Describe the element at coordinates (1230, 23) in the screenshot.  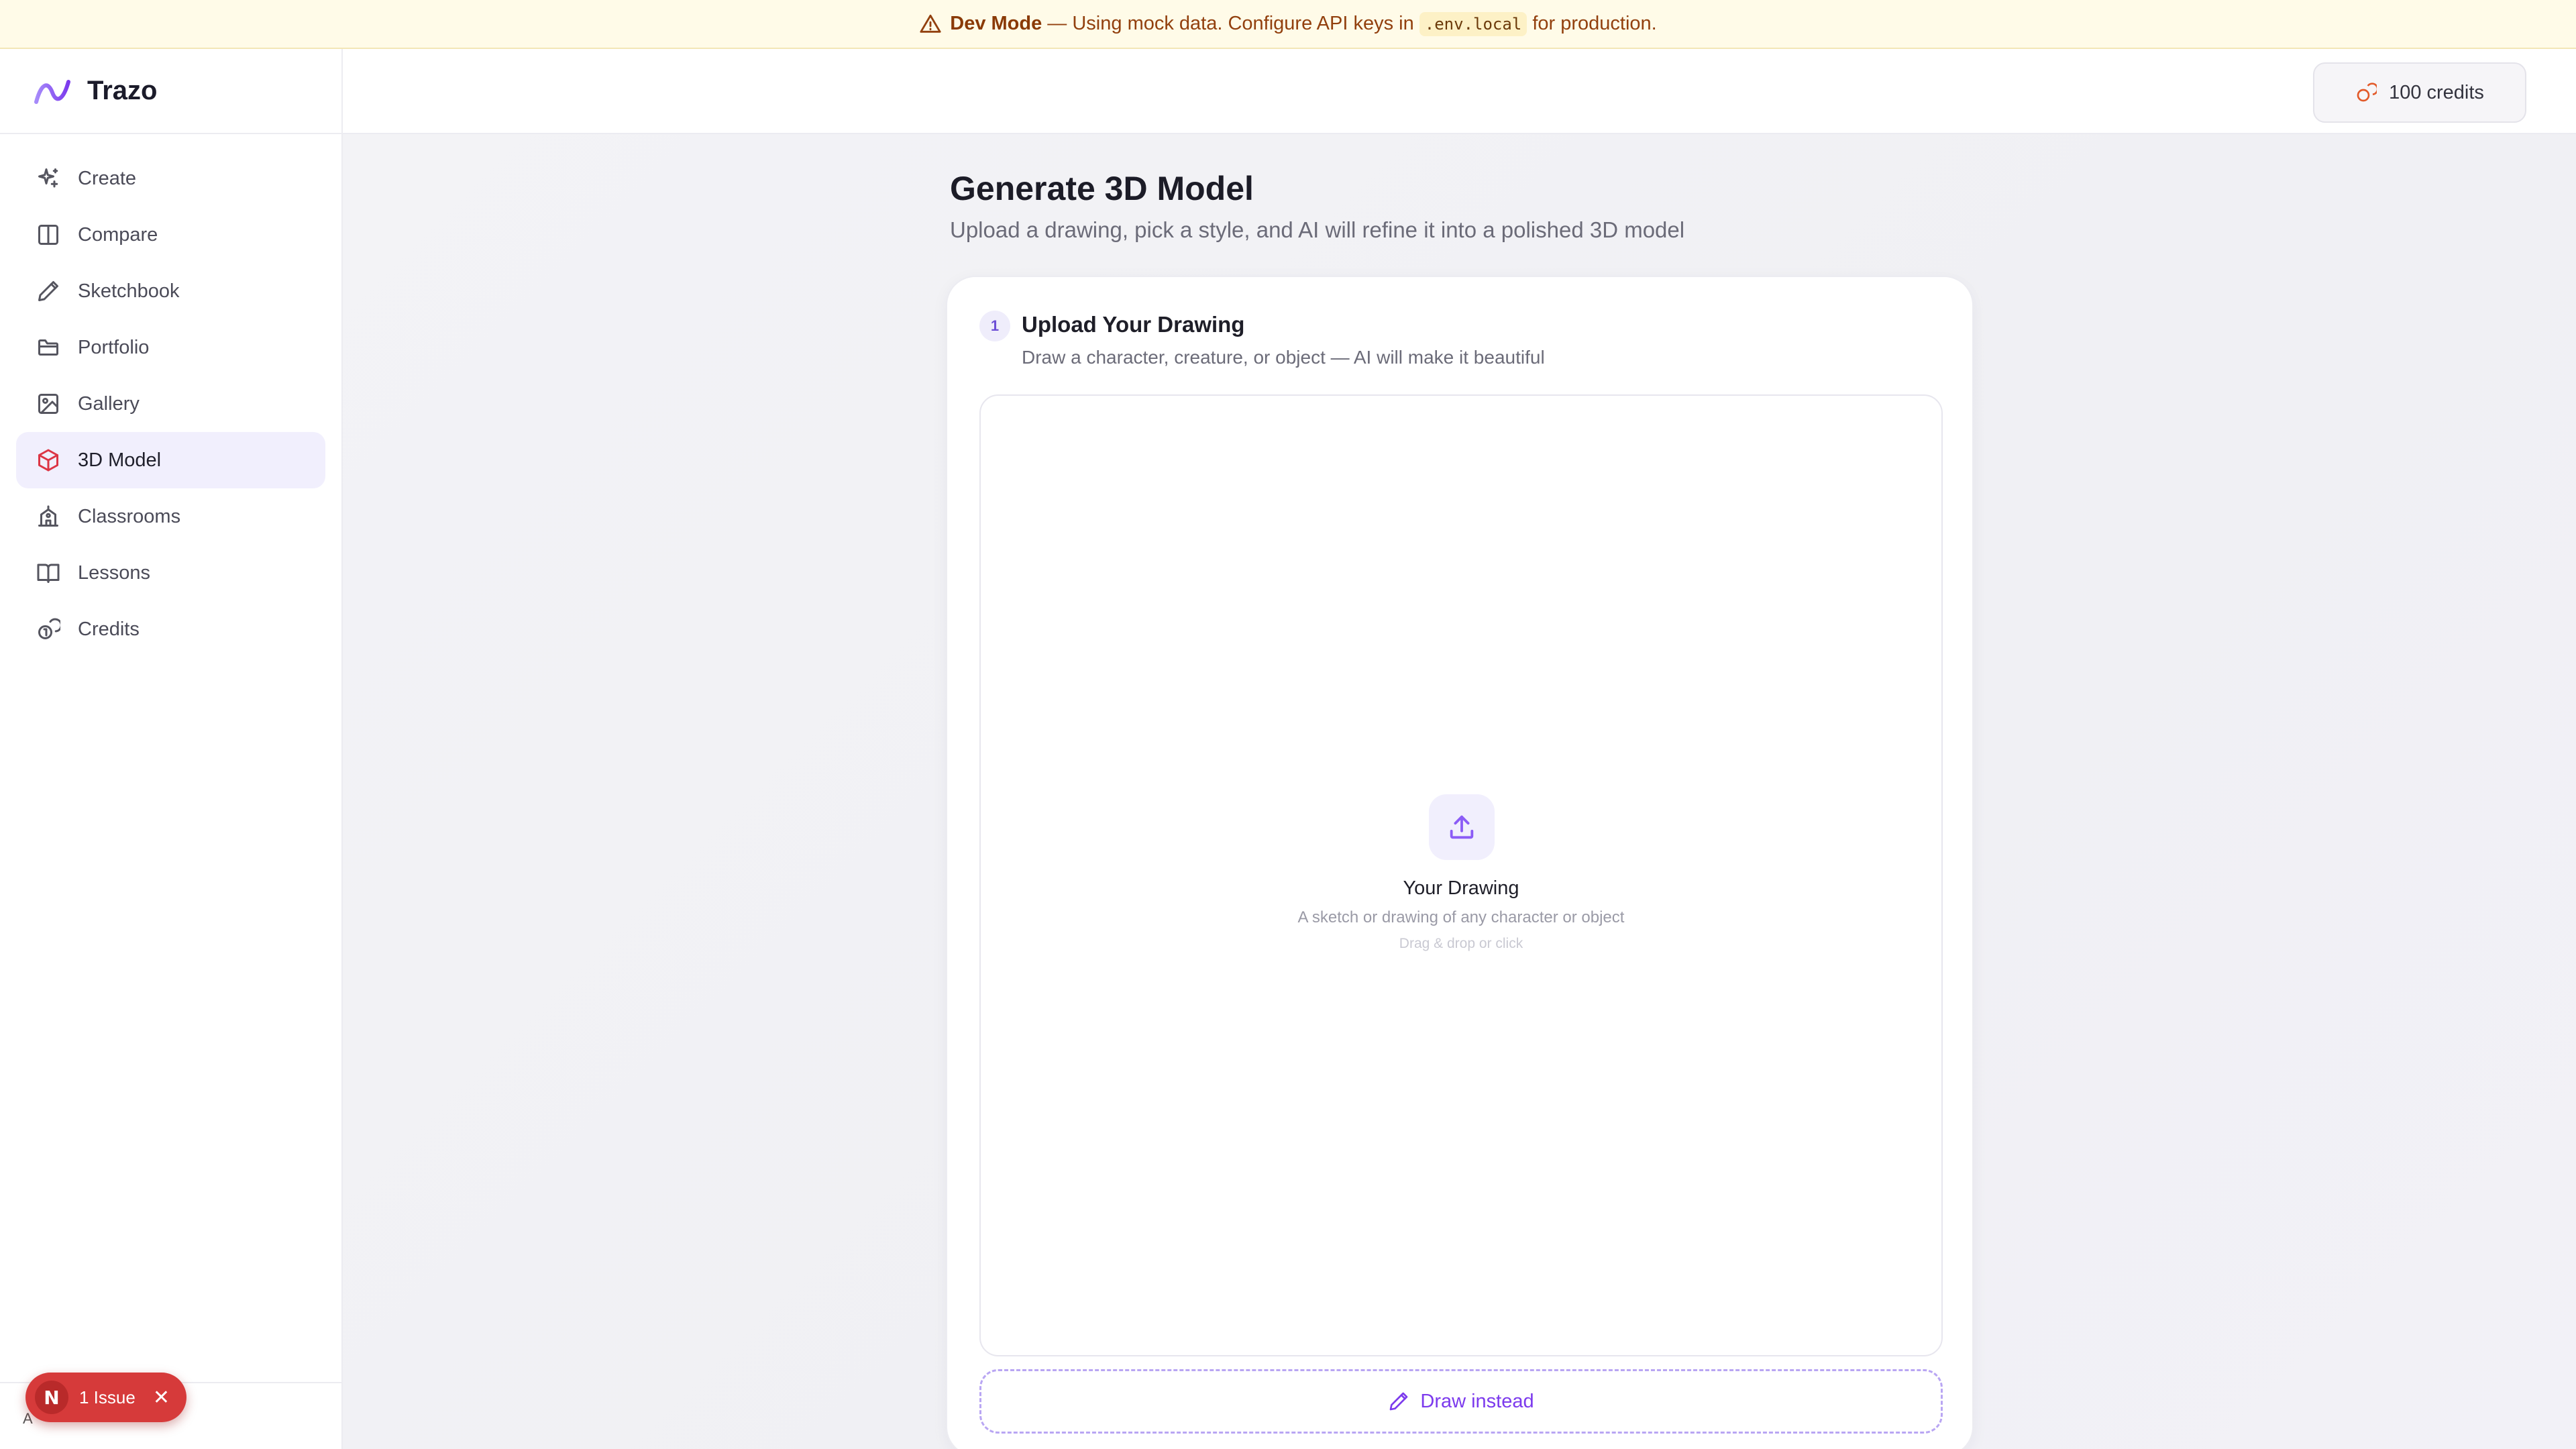
I see `banner-text-before-code: — Using mock data. Configure API keys in` at that location.